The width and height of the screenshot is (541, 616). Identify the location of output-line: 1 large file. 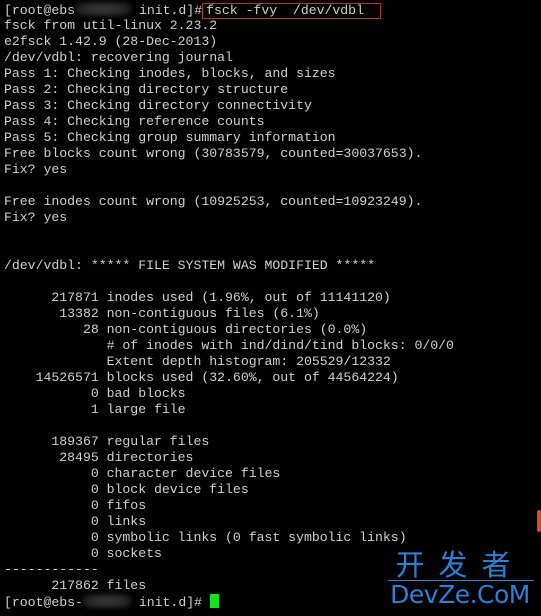
(95, 409).